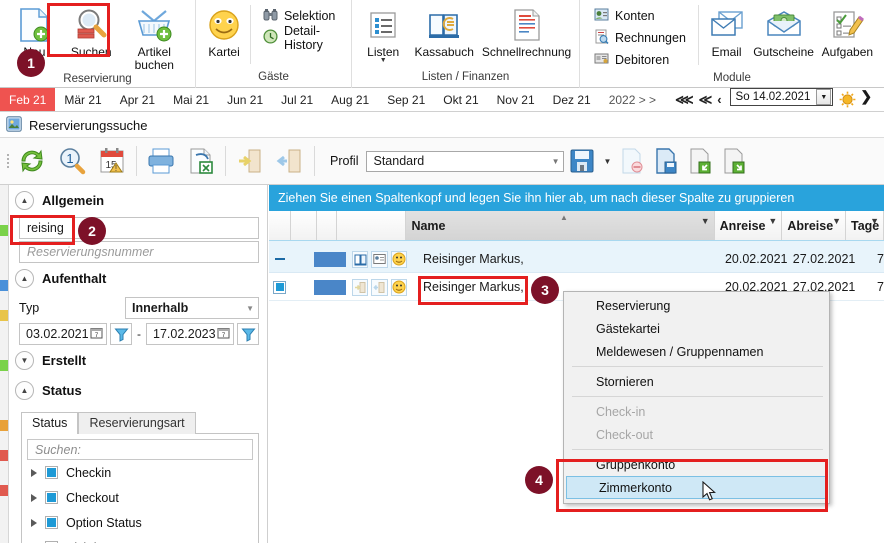 This screenshot has width=884, height=543. I want to click on sun-icon, so click(847, 99).